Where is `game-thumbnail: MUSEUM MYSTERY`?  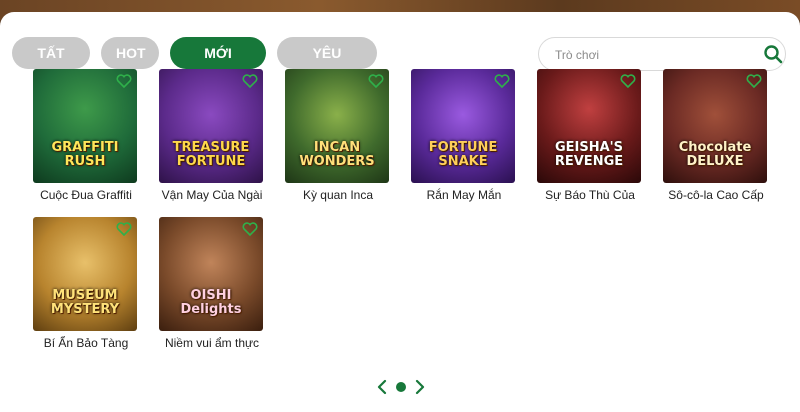
game-thumbnail: MUSEUM MYSTERY is located at coordinates (85, 274).